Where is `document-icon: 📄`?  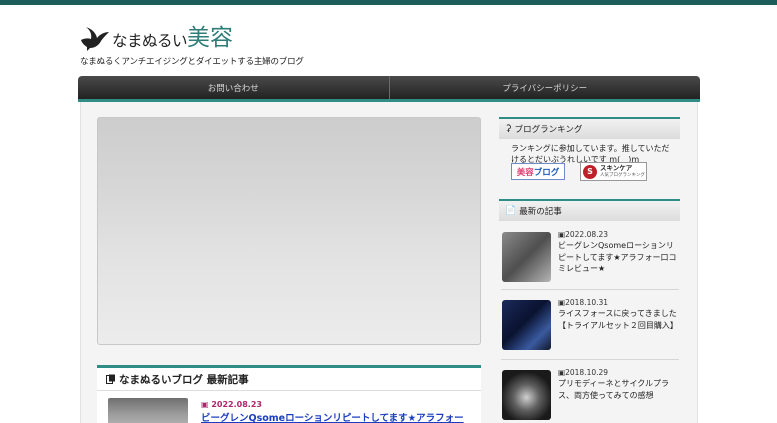 document-icon: 📄 is located at coordinates (511, 211).